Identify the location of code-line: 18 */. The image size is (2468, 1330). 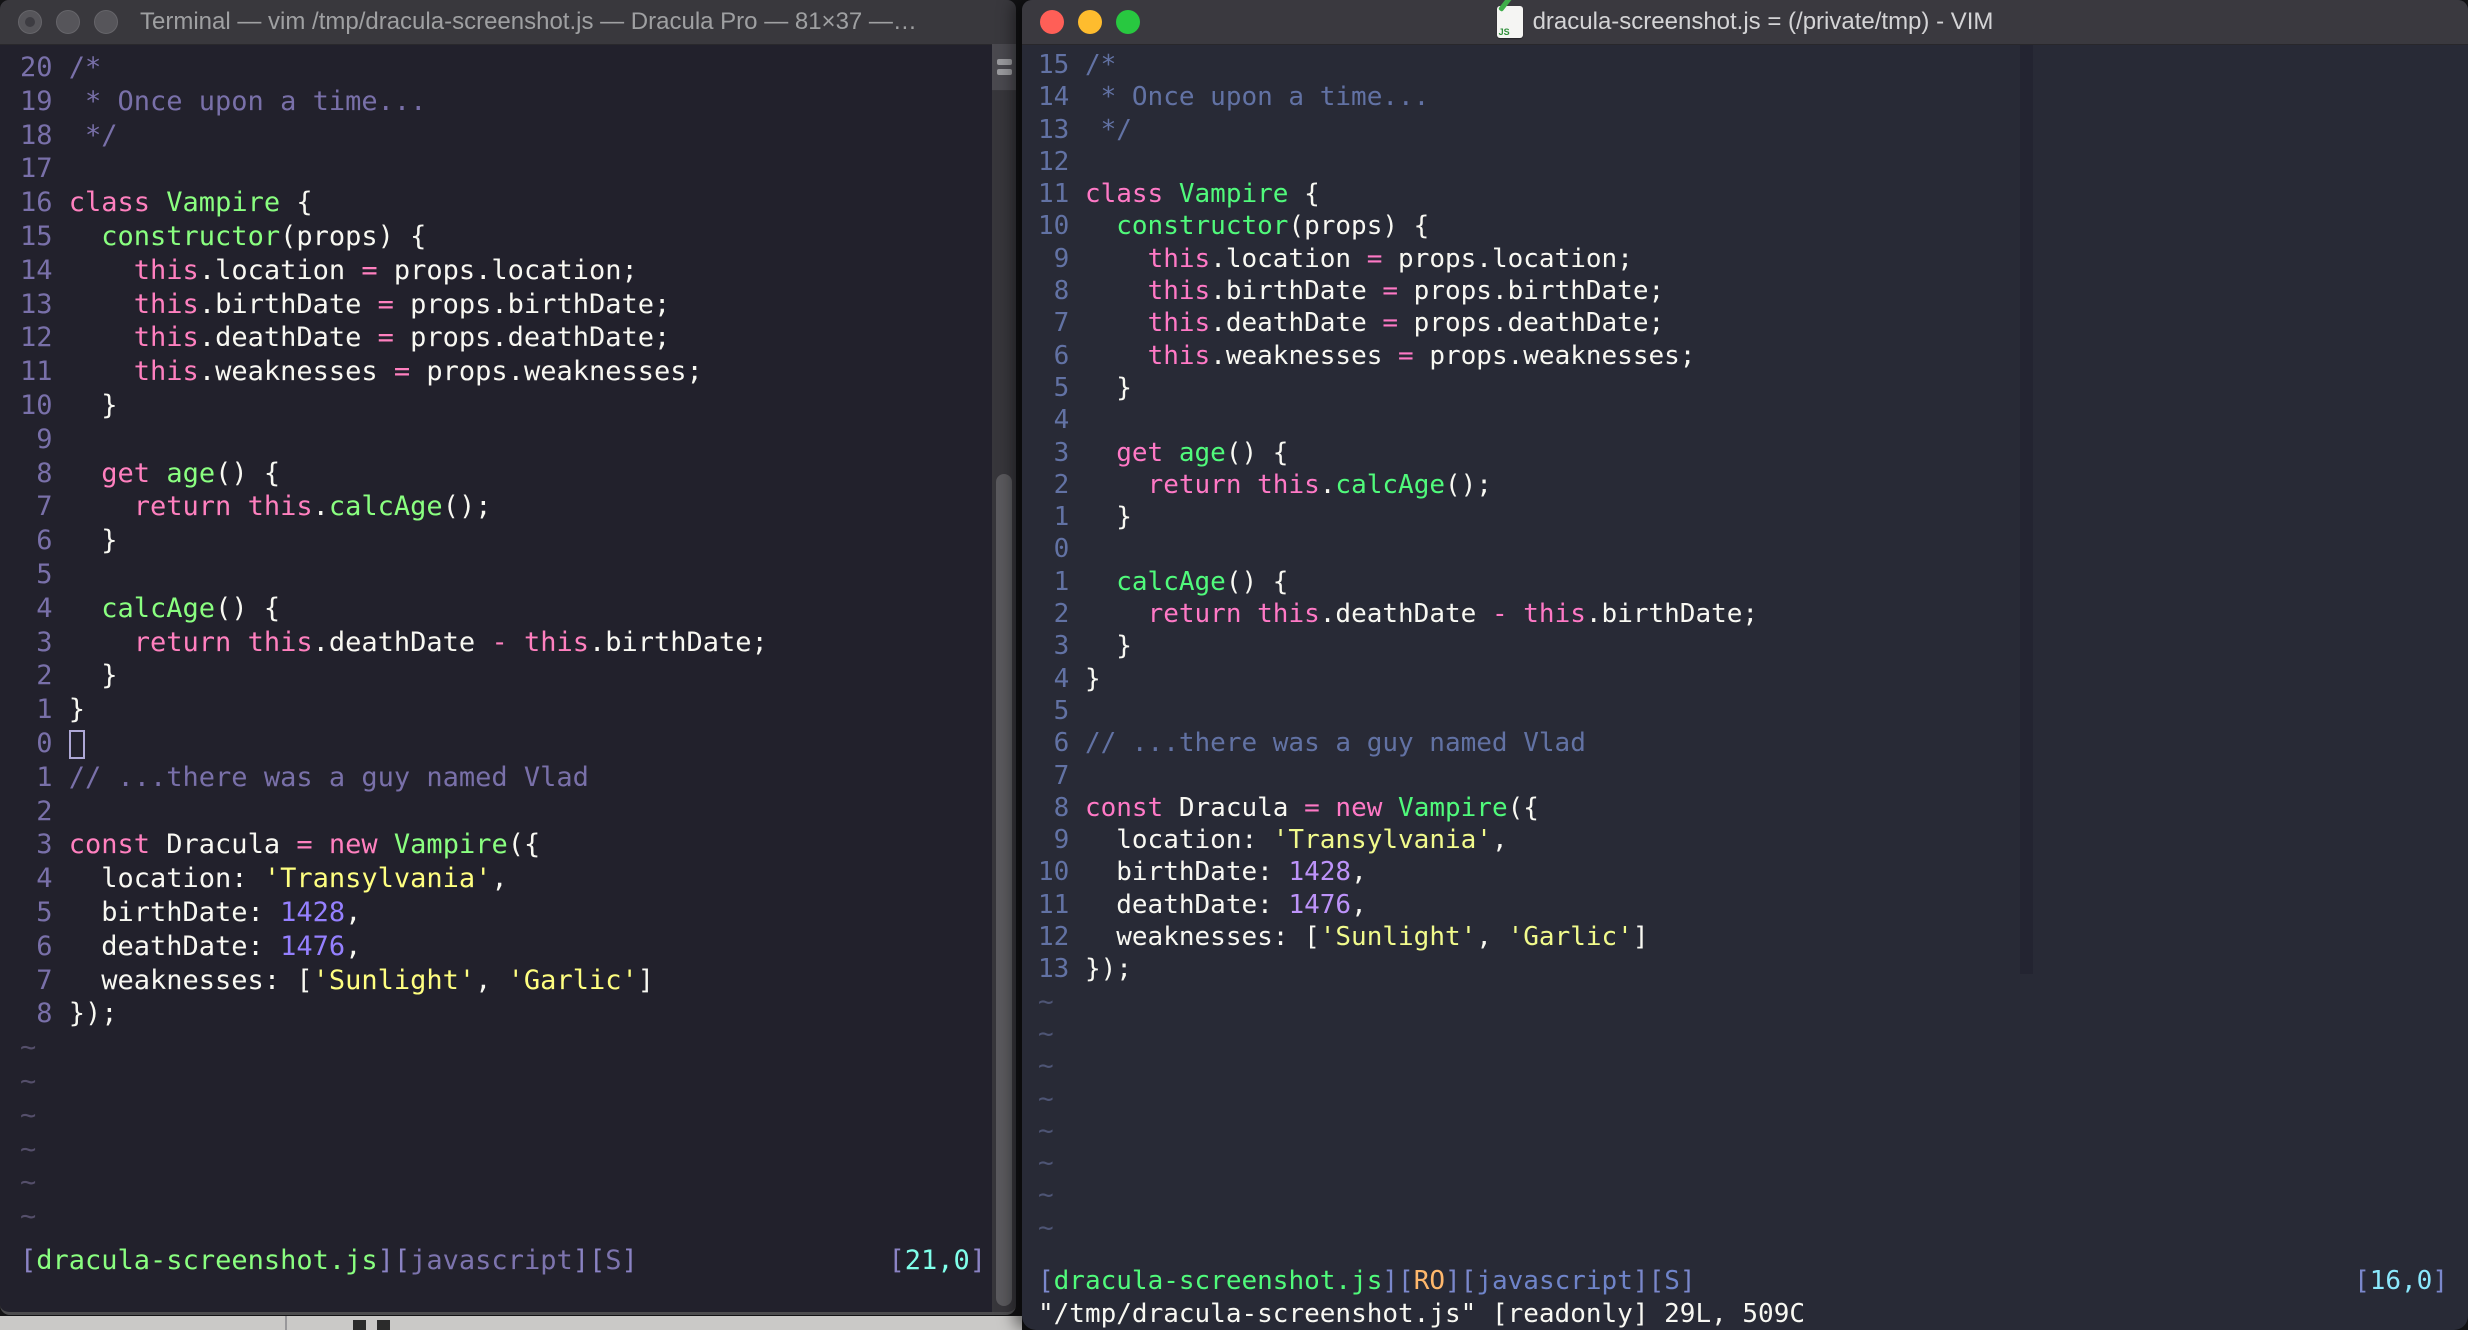
(69, 135).